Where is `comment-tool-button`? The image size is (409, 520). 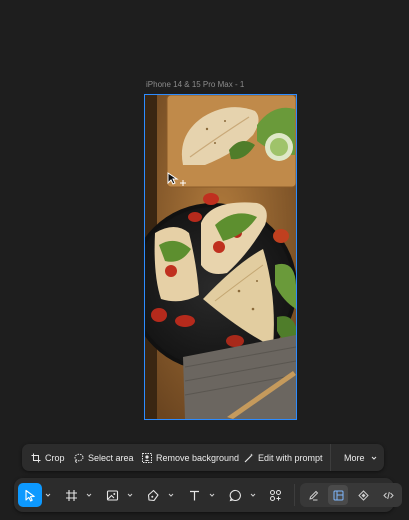 comment-tool-button is located at coordinates (235, 495).